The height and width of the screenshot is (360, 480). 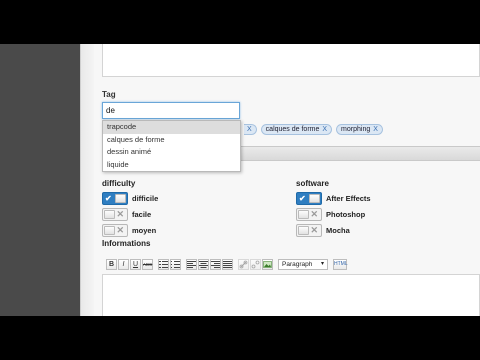 I want to click on align-center-icon, so click(x=203, y=264).